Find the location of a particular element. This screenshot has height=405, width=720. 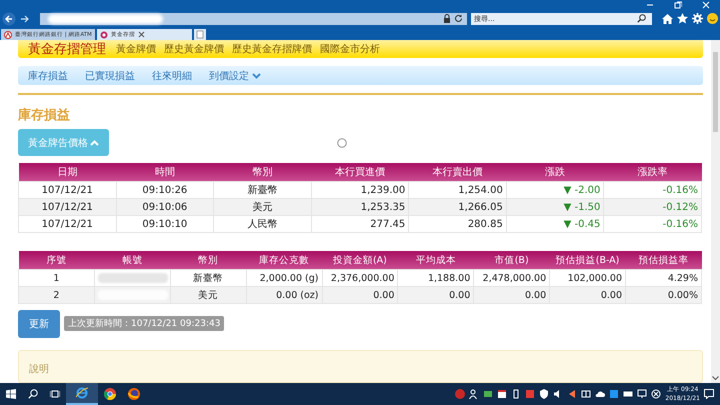

close-icon is located at coordinates (141, 34).